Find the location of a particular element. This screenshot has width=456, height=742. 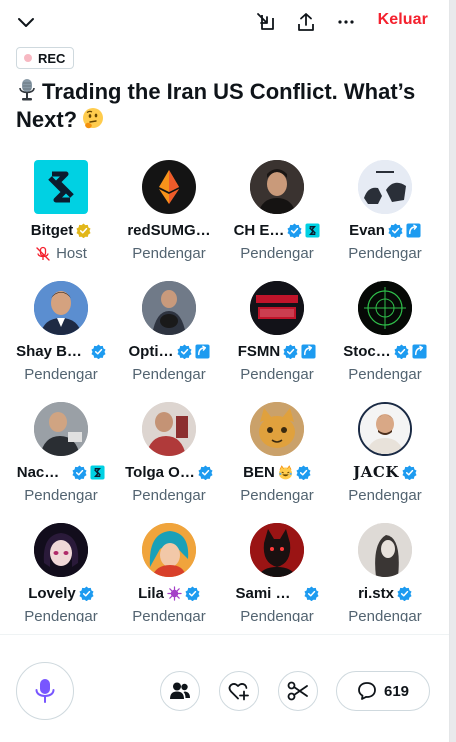

recording-dot-icon is located at coordinates (28, 58).